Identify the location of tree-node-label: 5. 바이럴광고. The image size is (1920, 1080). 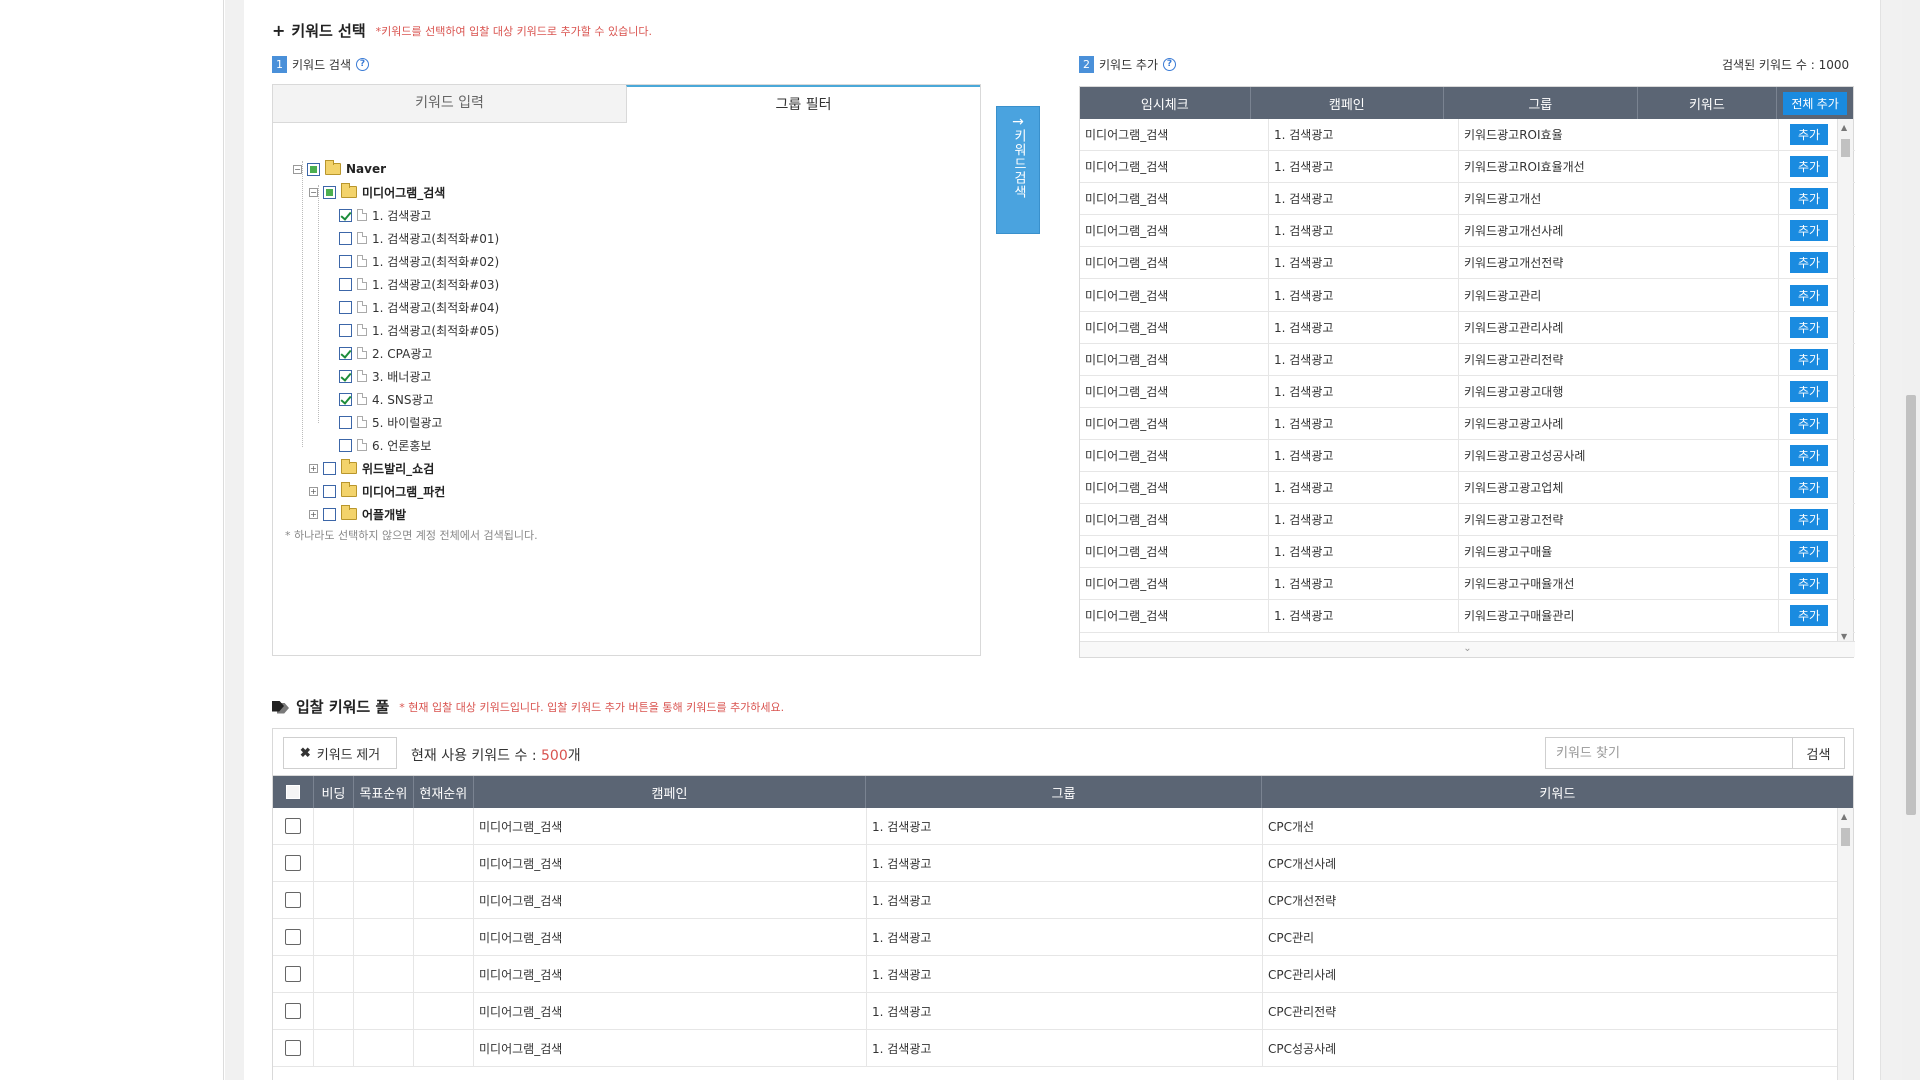
(407, 422).